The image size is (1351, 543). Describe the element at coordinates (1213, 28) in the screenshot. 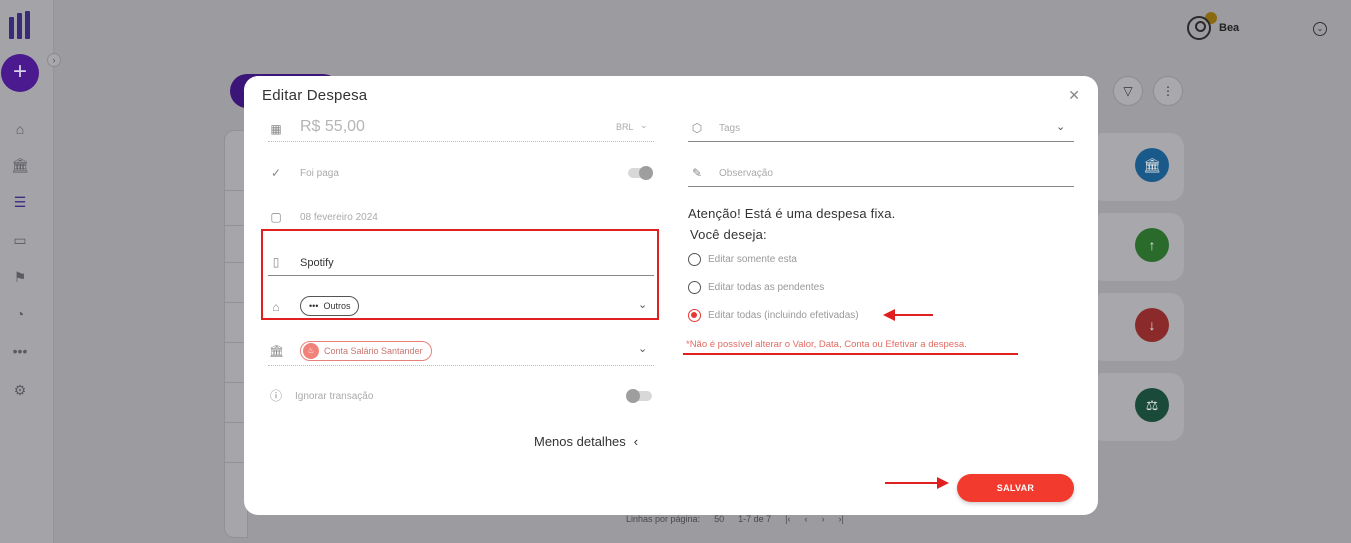

I see `user-menu: Bea` at that location.